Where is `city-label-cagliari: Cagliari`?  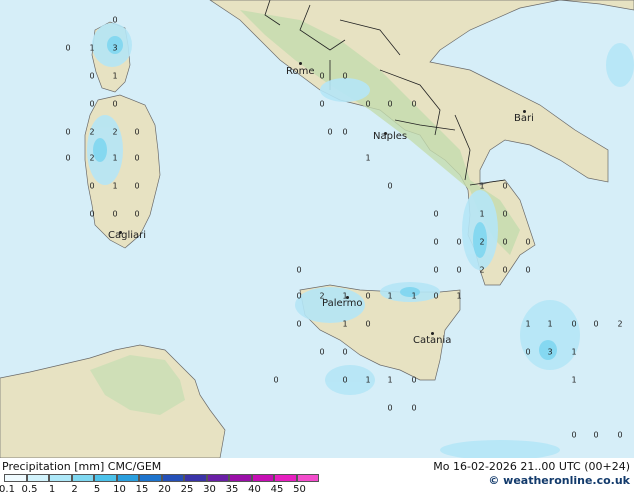 city-label-cagliari: Cagliari is located at coordinates (127, 235).